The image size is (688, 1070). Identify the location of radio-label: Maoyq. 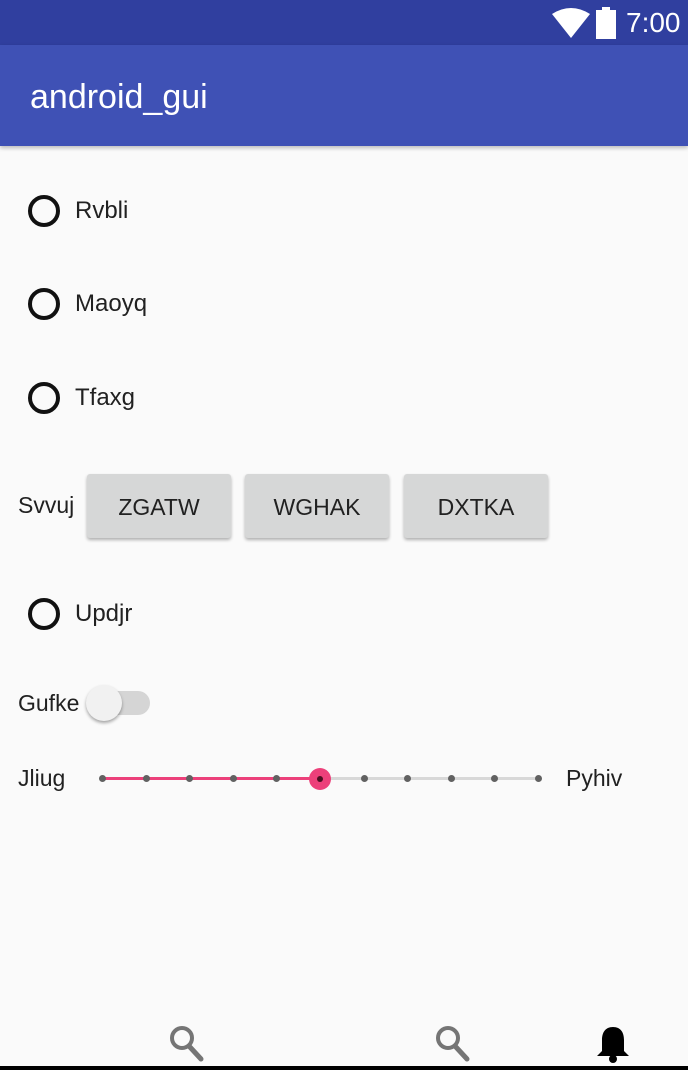
(111, 303).